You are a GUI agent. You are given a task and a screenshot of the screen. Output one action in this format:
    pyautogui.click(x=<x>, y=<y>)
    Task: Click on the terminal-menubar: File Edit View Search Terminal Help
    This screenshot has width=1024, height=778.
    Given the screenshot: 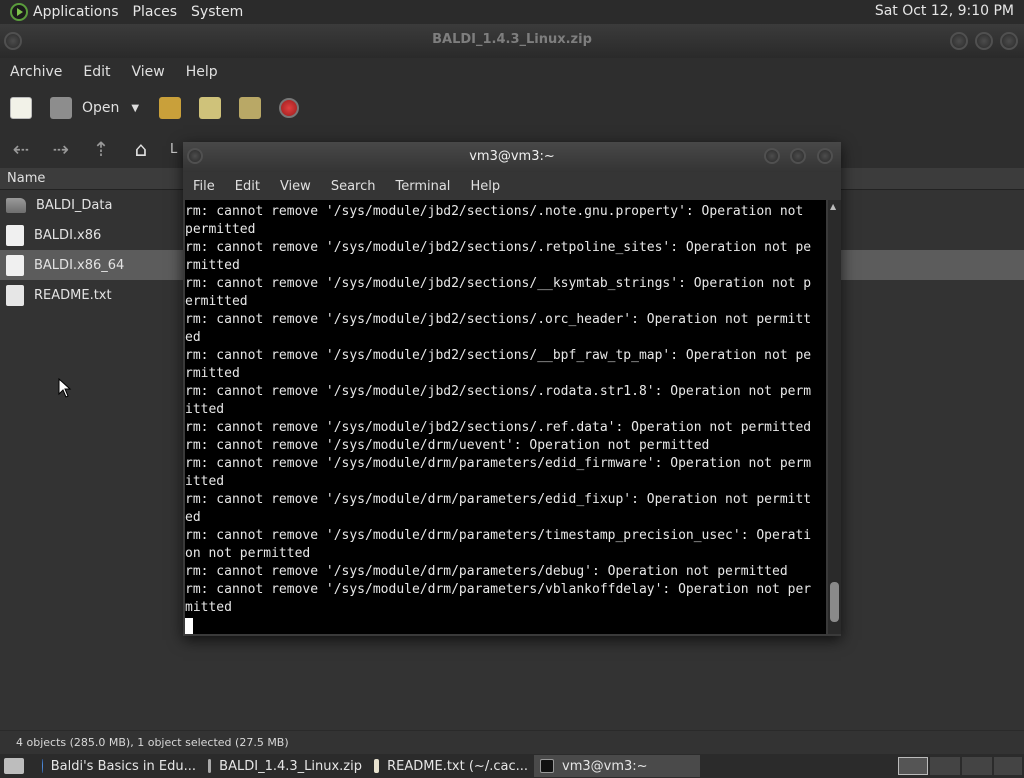 What is the action you would take?
    pyautogui.click(x=512, y=186)
    